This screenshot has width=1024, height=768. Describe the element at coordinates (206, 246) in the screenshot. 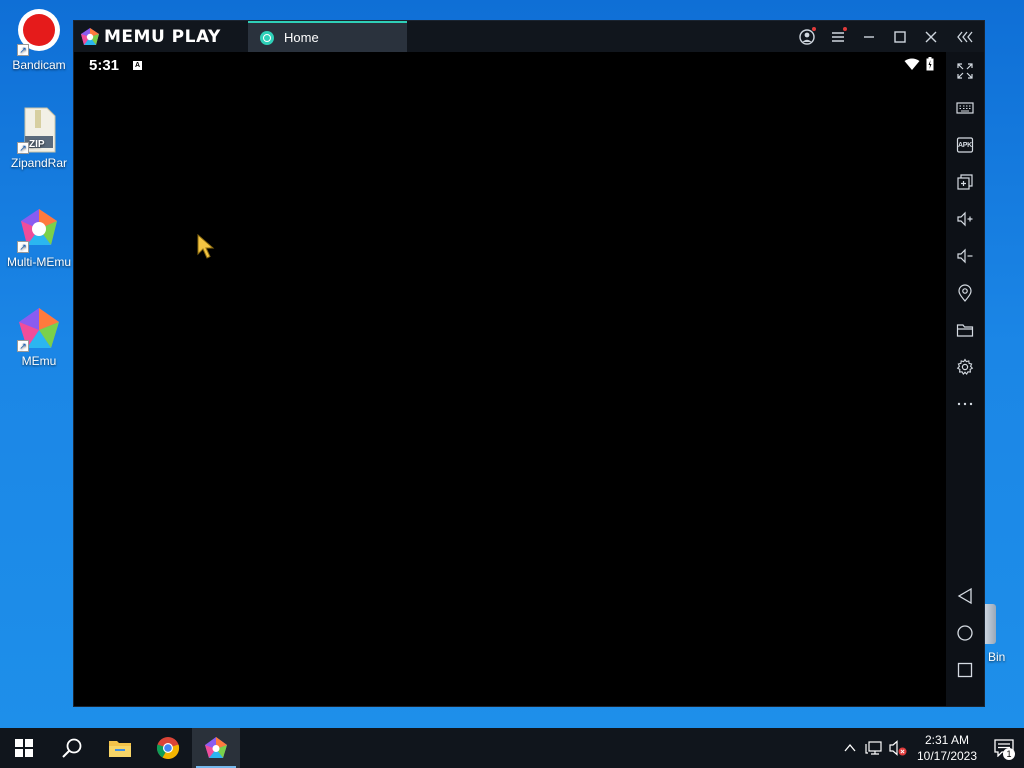

I see `mouse-cursor-icon` at that location.